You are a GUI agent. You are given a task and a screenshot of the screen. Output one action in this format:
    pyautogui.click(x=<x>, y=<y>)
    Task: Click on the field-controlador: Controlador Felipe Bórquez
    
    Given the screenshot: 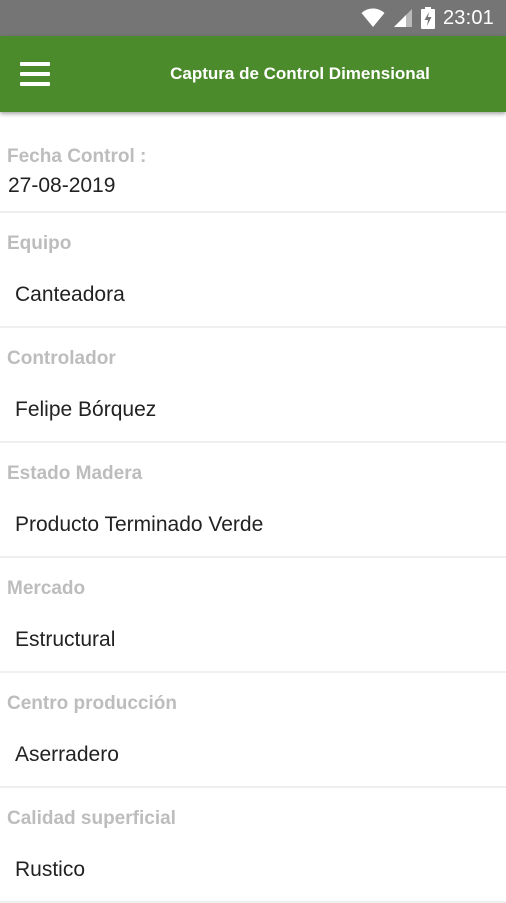 What is the action you would take?
    pyautogui.click(x=253, y=385)
    